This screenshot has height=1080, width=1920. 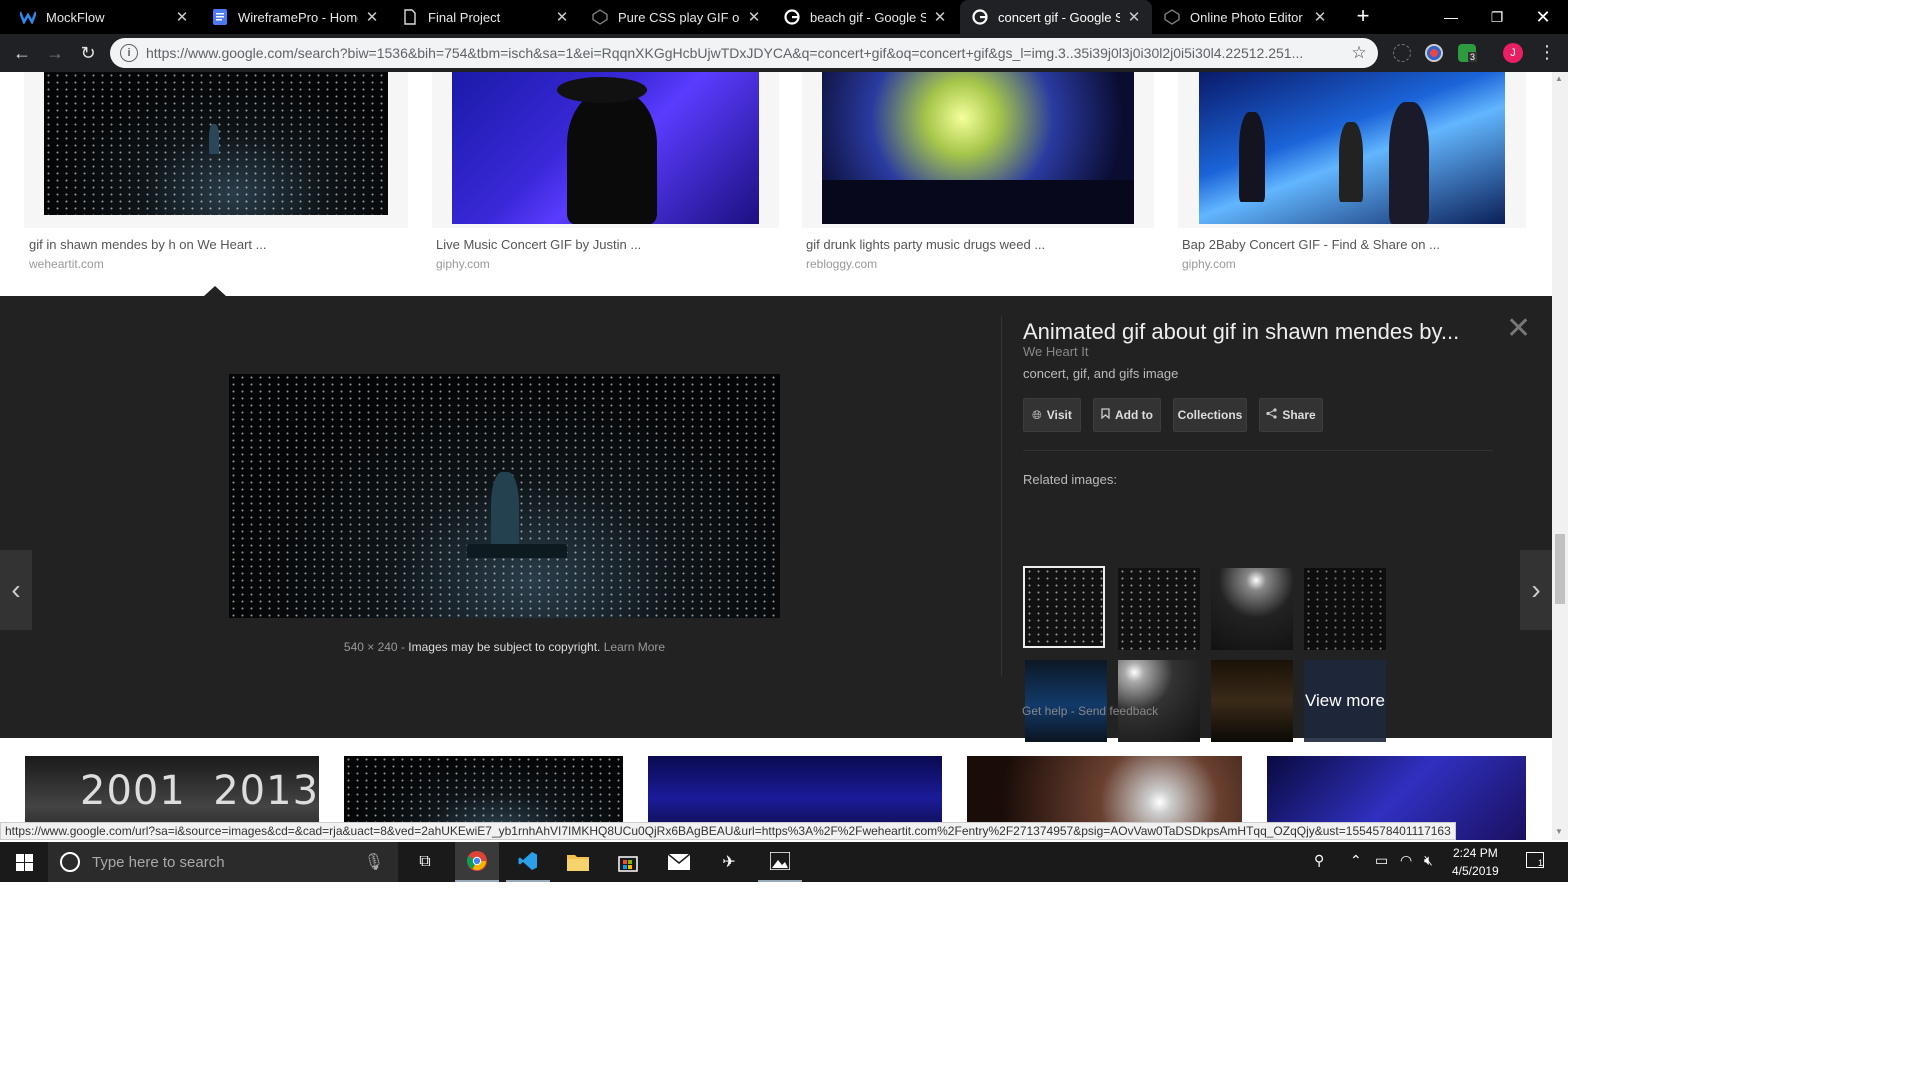 What do you see at coordinates (1044, 711) in the screenshot?
I see `get-help-link: Get help` at bounding box center [1044, 711].